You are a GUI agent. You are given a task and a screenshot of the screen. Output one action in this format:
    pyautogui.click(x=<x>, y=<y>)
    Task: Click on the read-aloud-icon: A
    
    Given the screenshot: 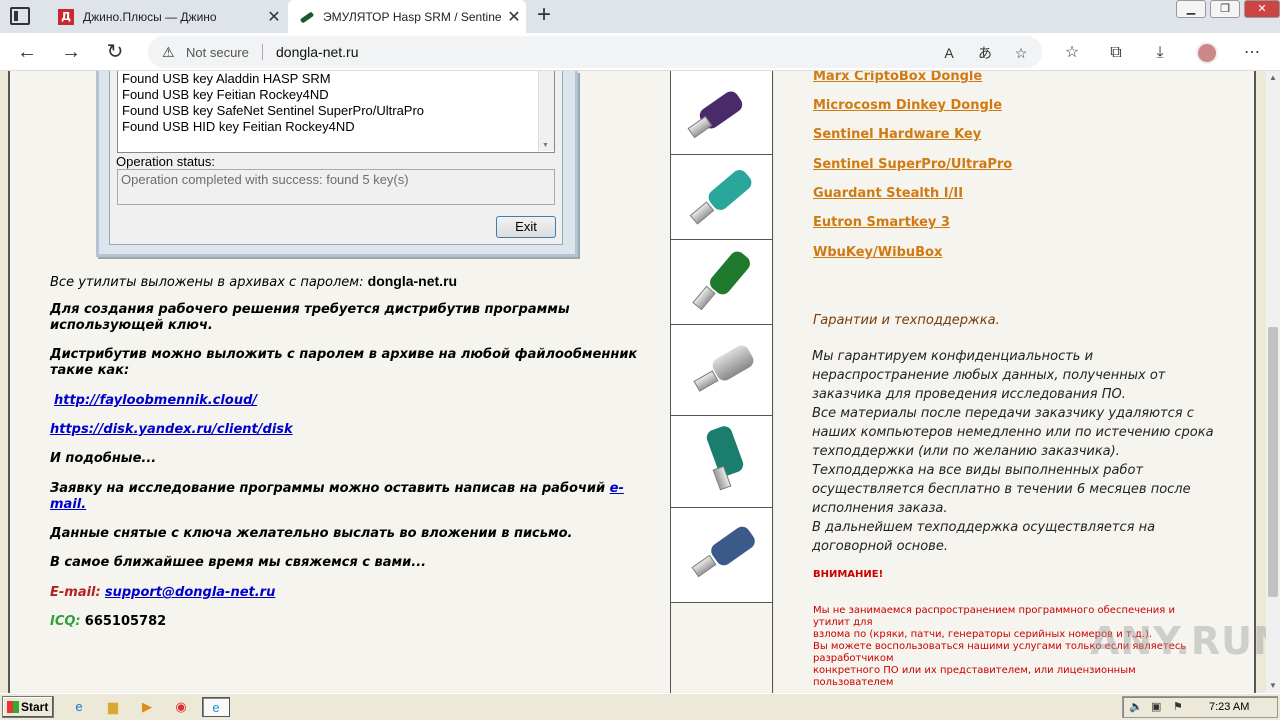 What is the action you would take?
    pyautogui.click(x=949, y=53)
    